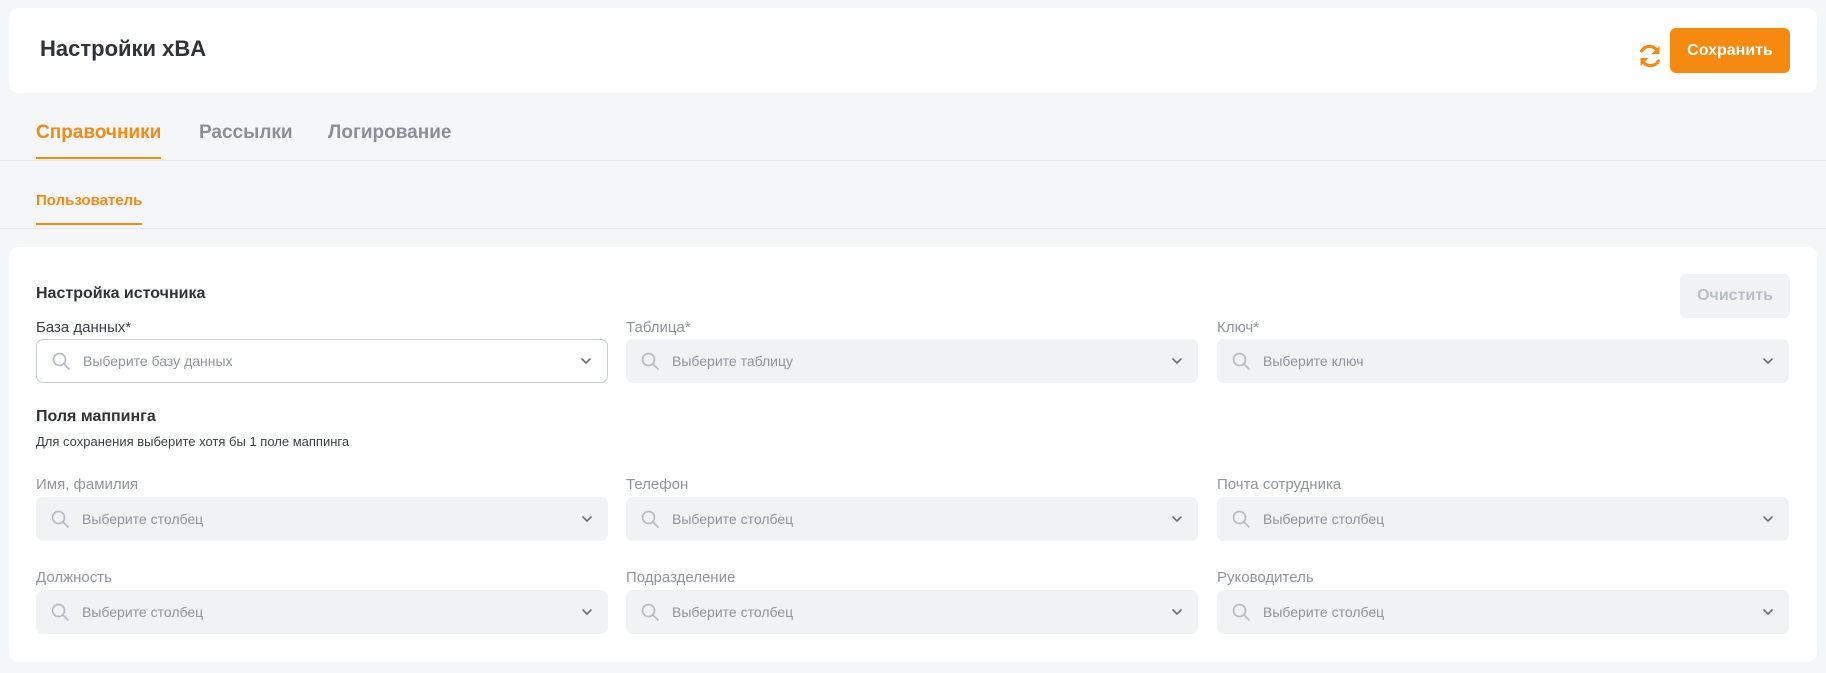 The height and width of the screenshot is (673, 1826). I want to click on phone-placeholder: Выберите столбец, so click(733, 519).